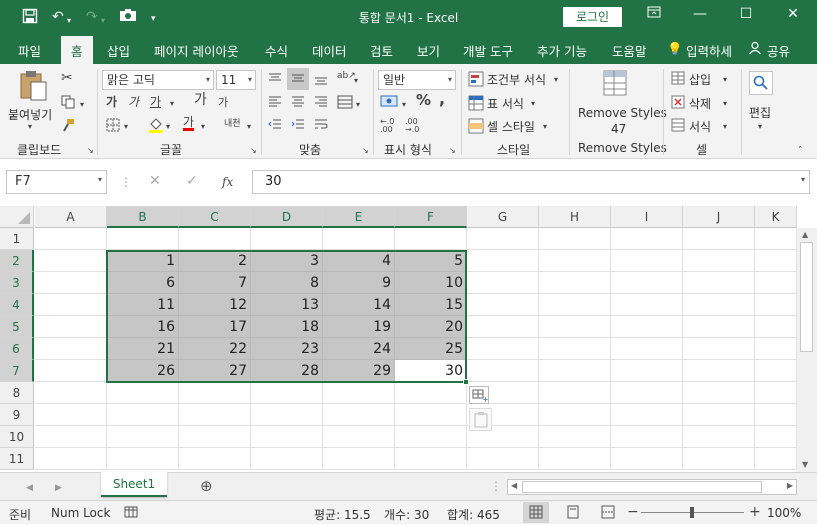 Image resolution: width=817 pixels, height=526 pixels. What do you see at coordinates (172, 104) in the screenshot?
I see `underline-dropdown-icon: ▾` at bounding box center [172, 104].